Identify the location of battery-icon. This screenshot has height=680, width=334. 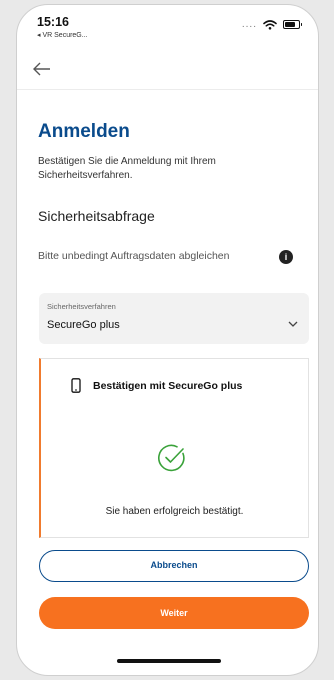
(292, 24).